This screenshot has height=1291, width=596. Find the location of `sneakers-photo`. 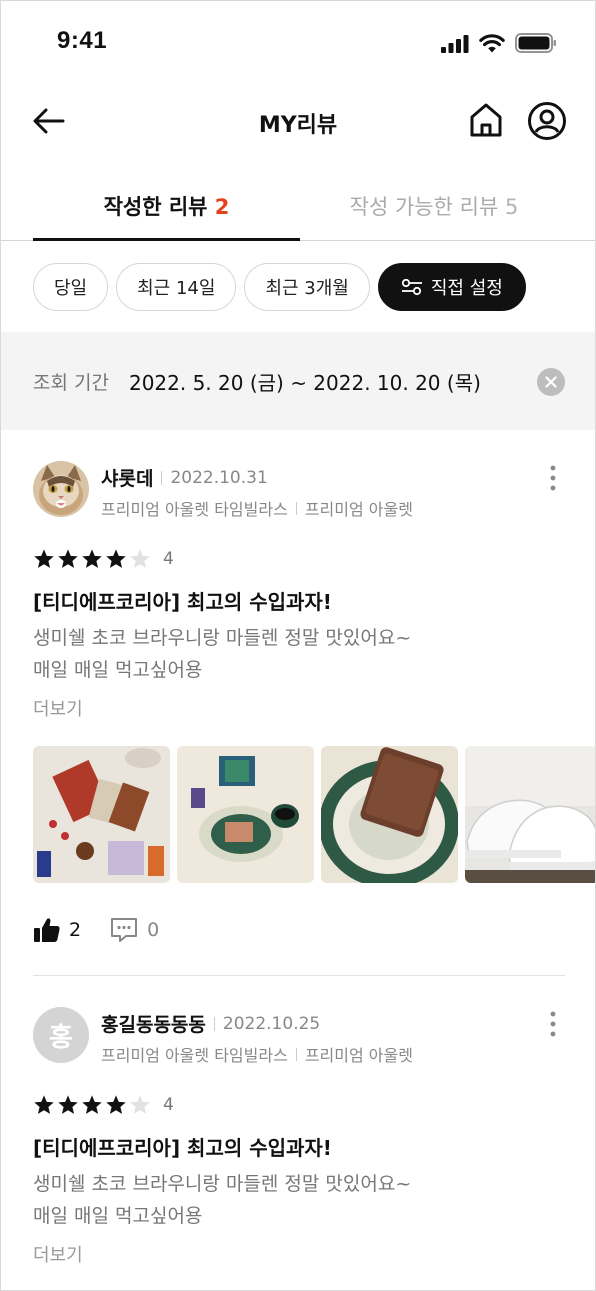

sneakers-photo is located at coordinates (530, 814).